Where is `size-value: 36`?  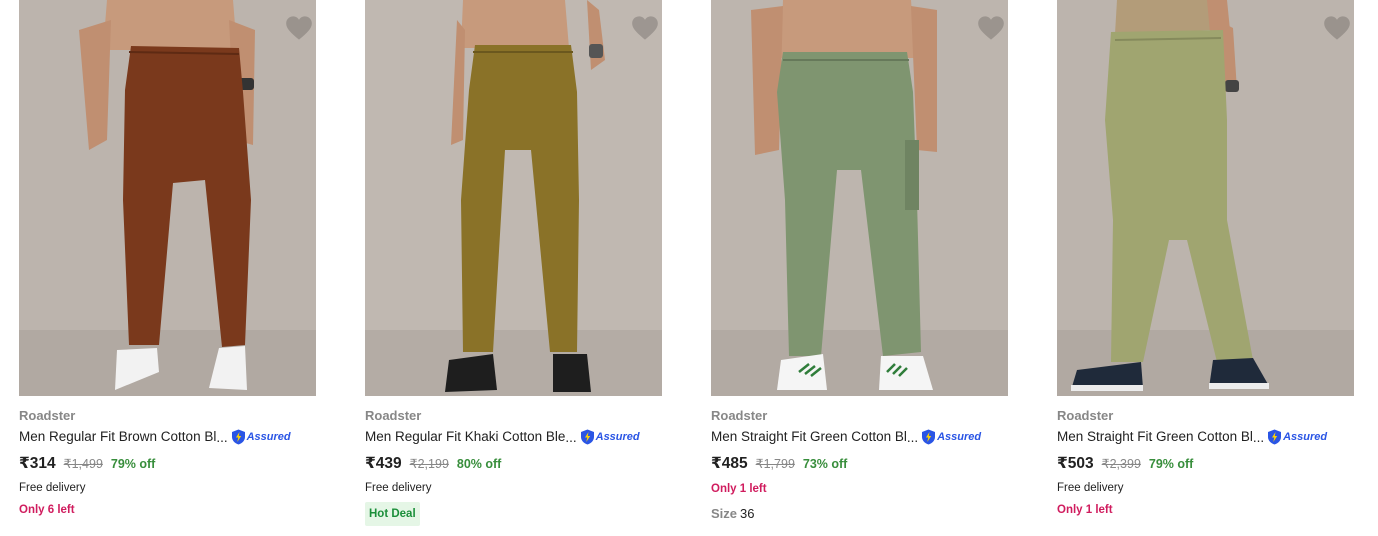 size-value: 36 is located at coordinates (747, 513).